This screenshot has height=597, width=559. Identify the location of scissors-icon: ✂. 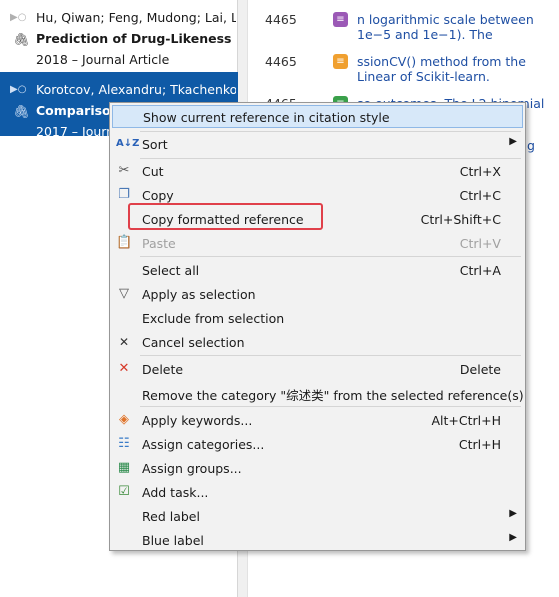
(124, 170).